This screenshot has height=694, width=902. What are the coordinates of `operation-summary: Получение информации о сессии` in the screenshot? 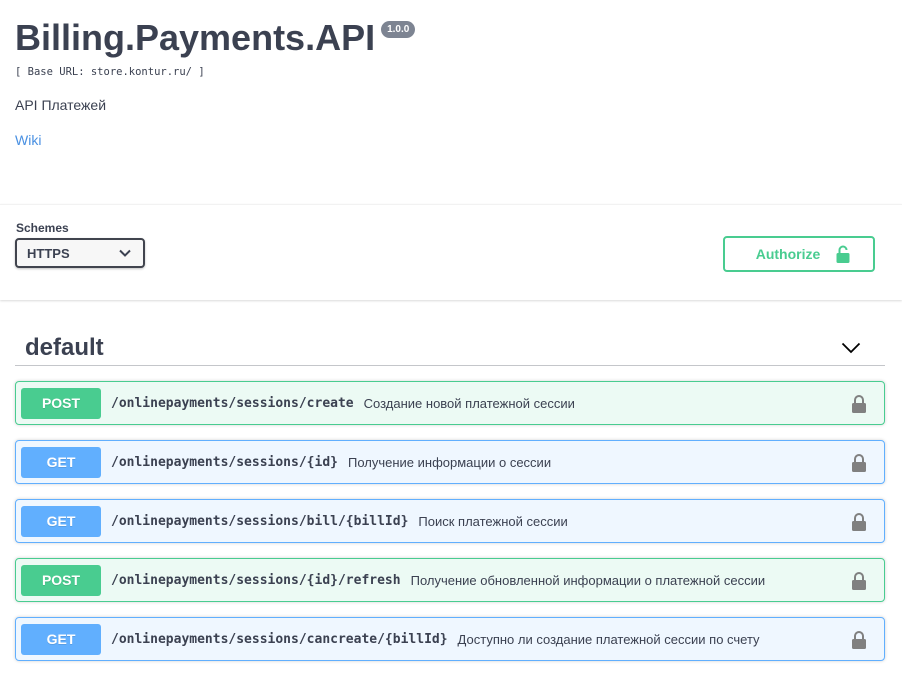 It's located at (449, 462).